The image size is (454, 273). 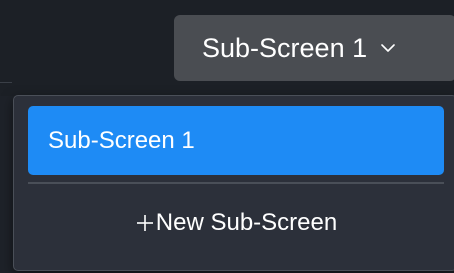 I want to click on menu-separator, so click(x=236, y=183).